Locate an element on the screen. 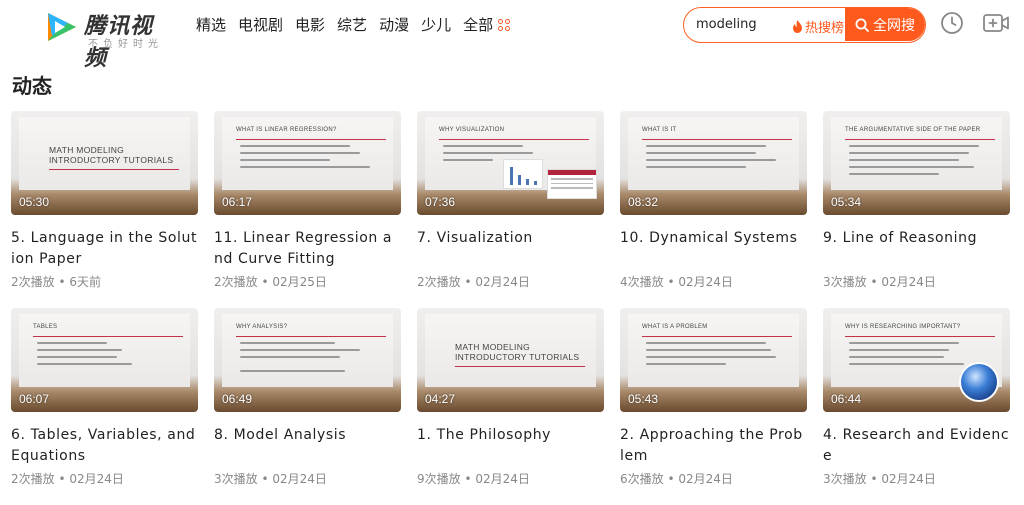 Image resolution: width=1024 pixels, height=505 pixels. nav-item-movies: 电影 is located at coordinates (310, 25).